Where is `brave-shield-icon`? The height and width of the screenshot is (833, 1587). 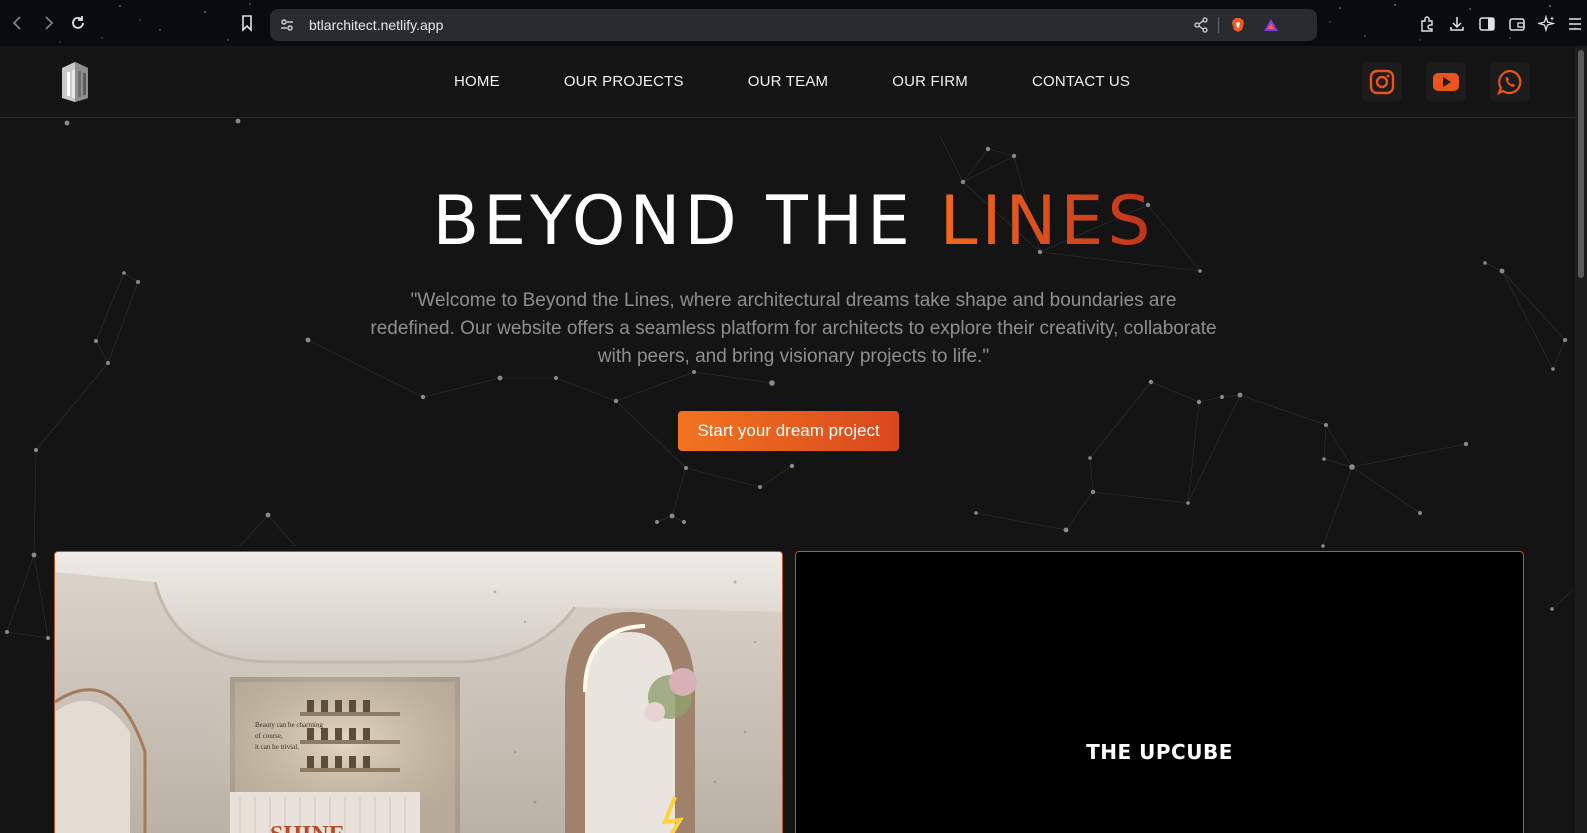
brave-shield-icon is located at coordinates (1238, 25).